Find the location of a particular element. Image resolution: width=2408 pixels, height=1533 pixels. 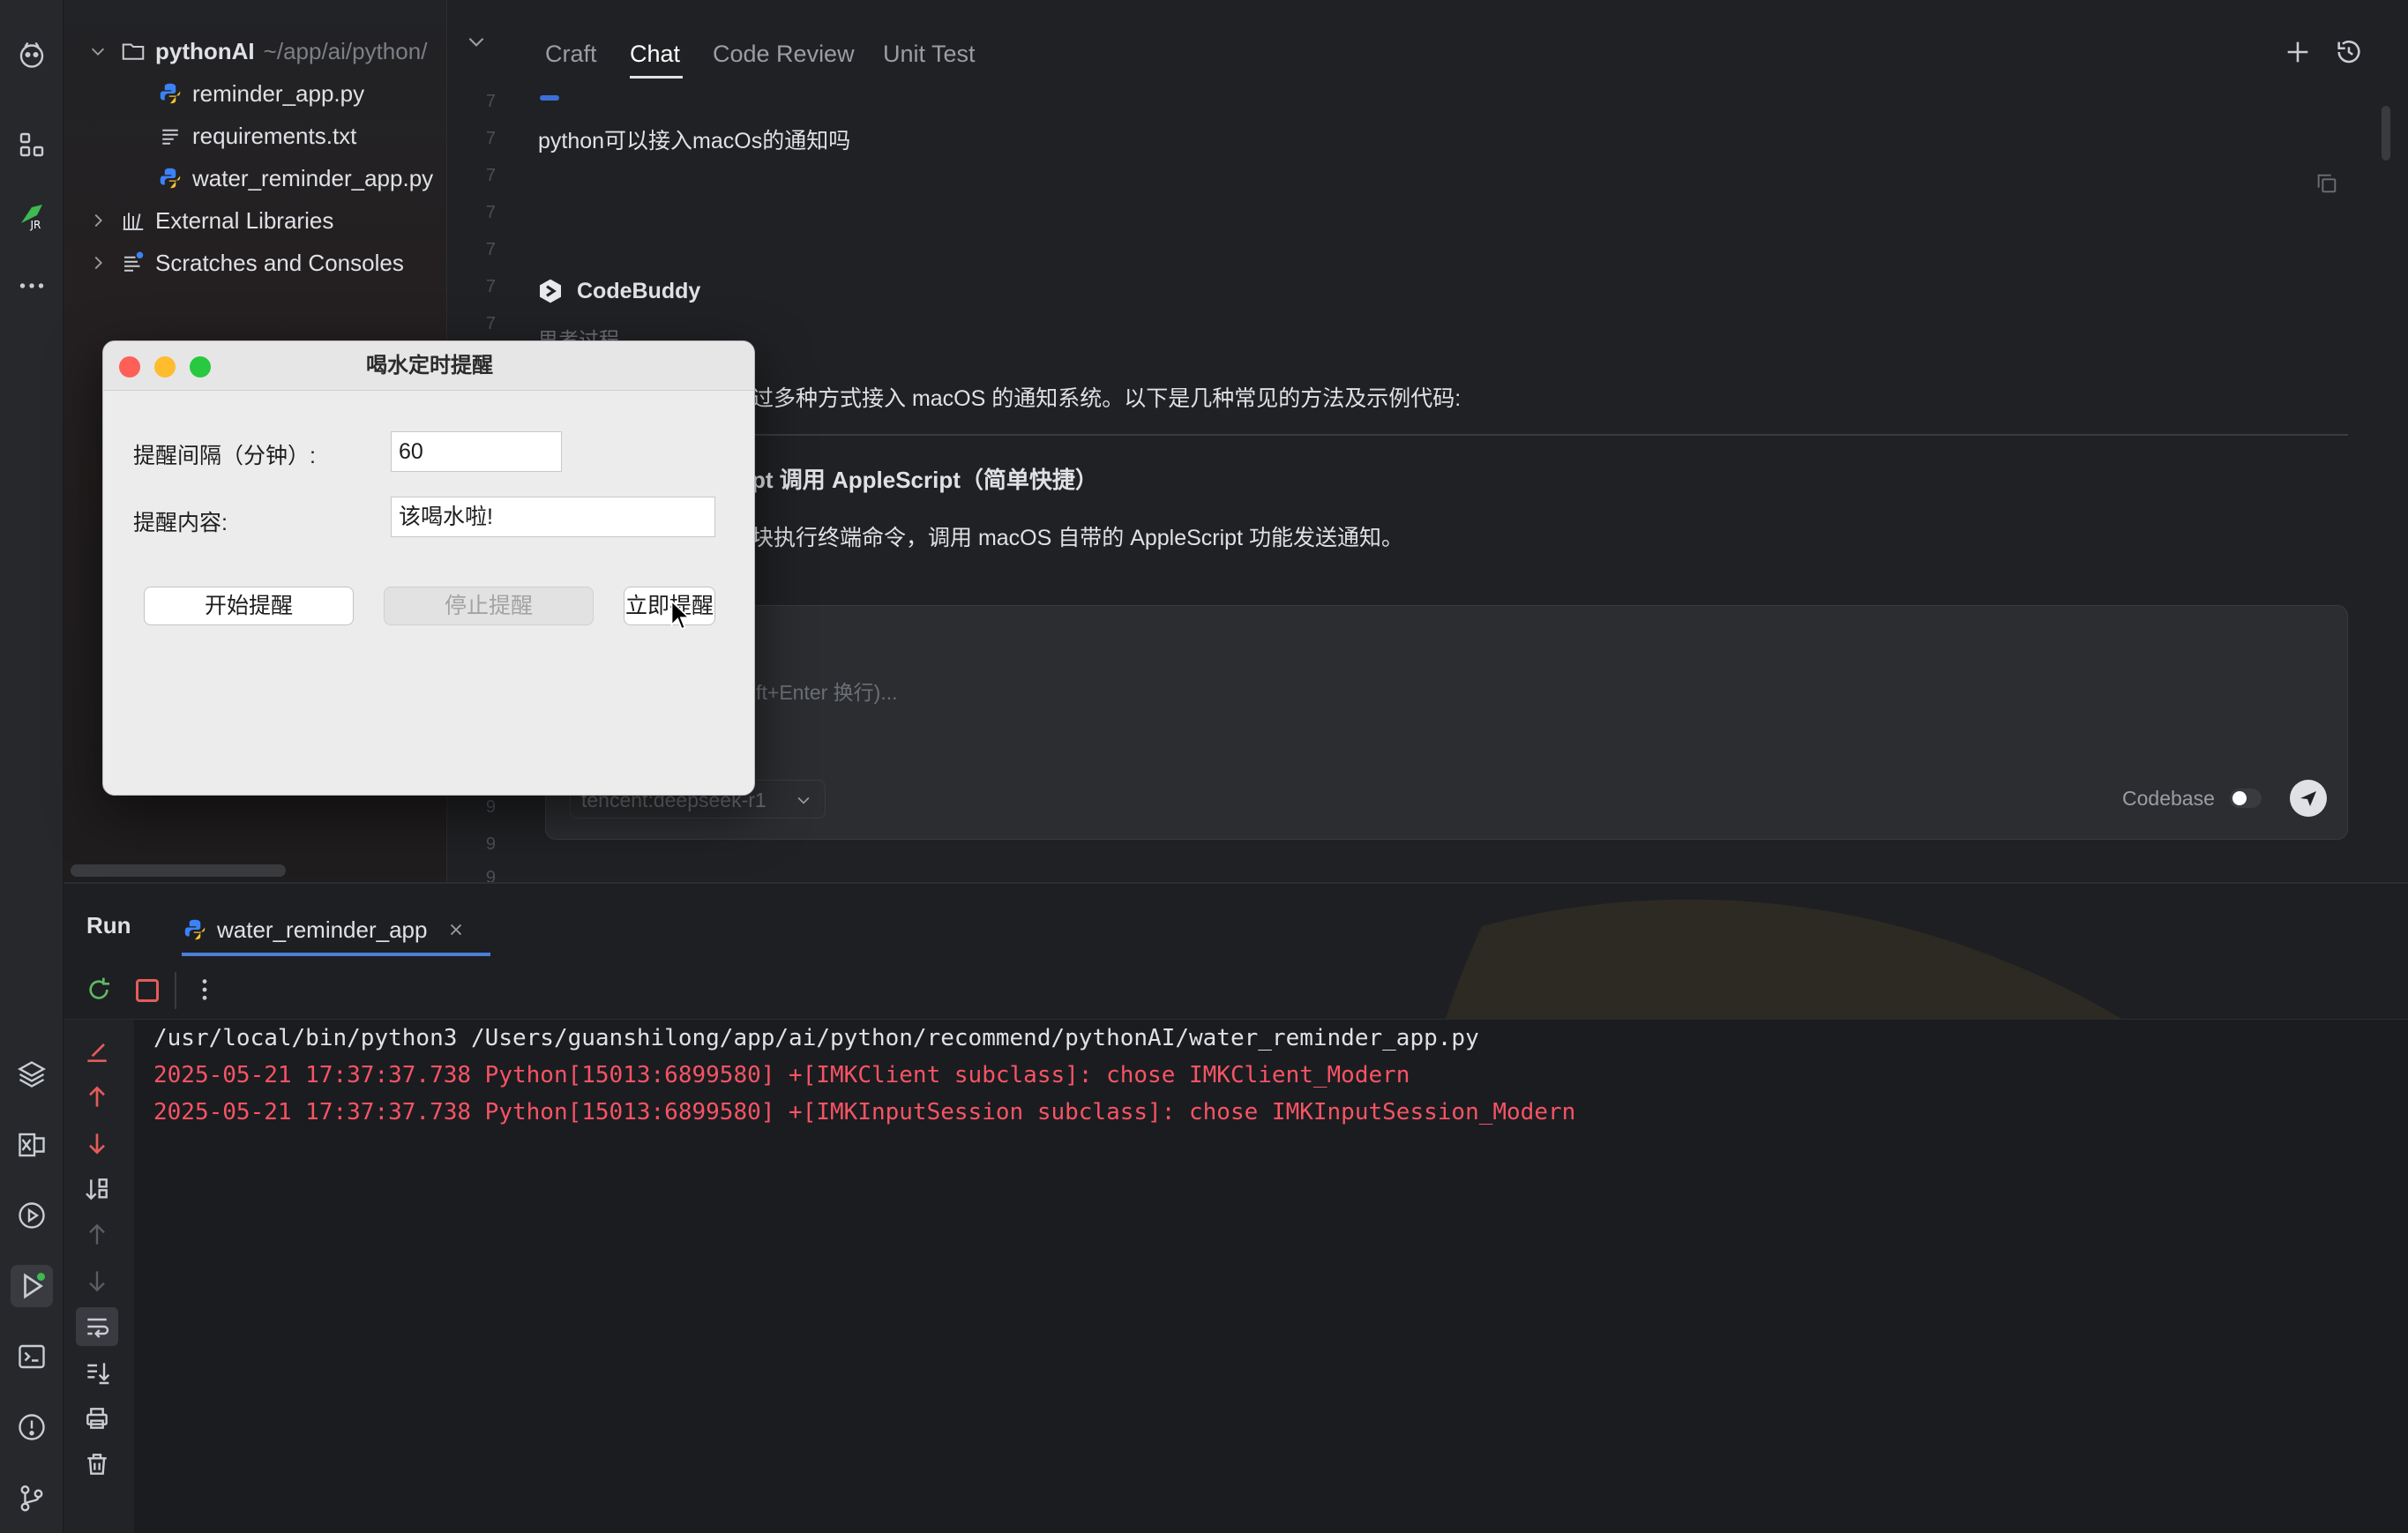

tree-root-pythonai: pythonAI ~/app/ai/python/ is located at coordinates (257, 52).